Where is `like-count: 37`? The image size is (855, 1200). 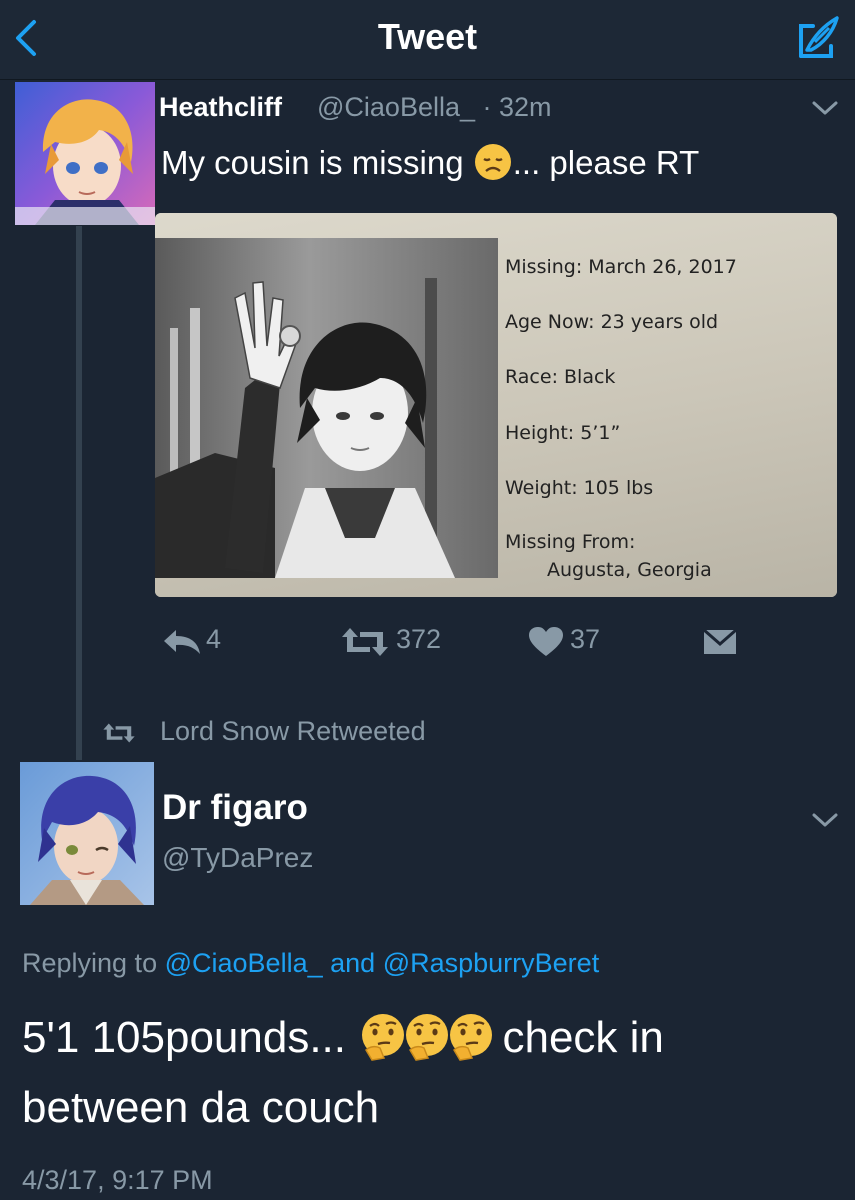
like-count: 37 is located at coordinates (585, 639).